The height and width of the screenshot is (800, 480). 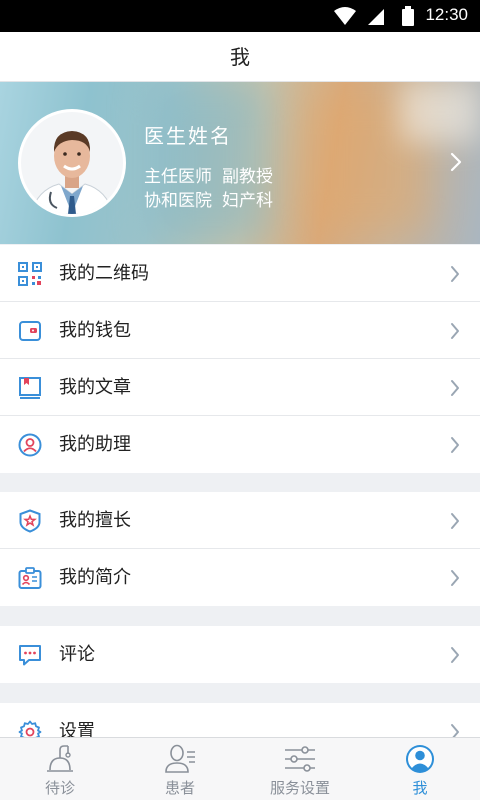 I want to click on menu-group-comments: 评论, so click(x=240, y=654).